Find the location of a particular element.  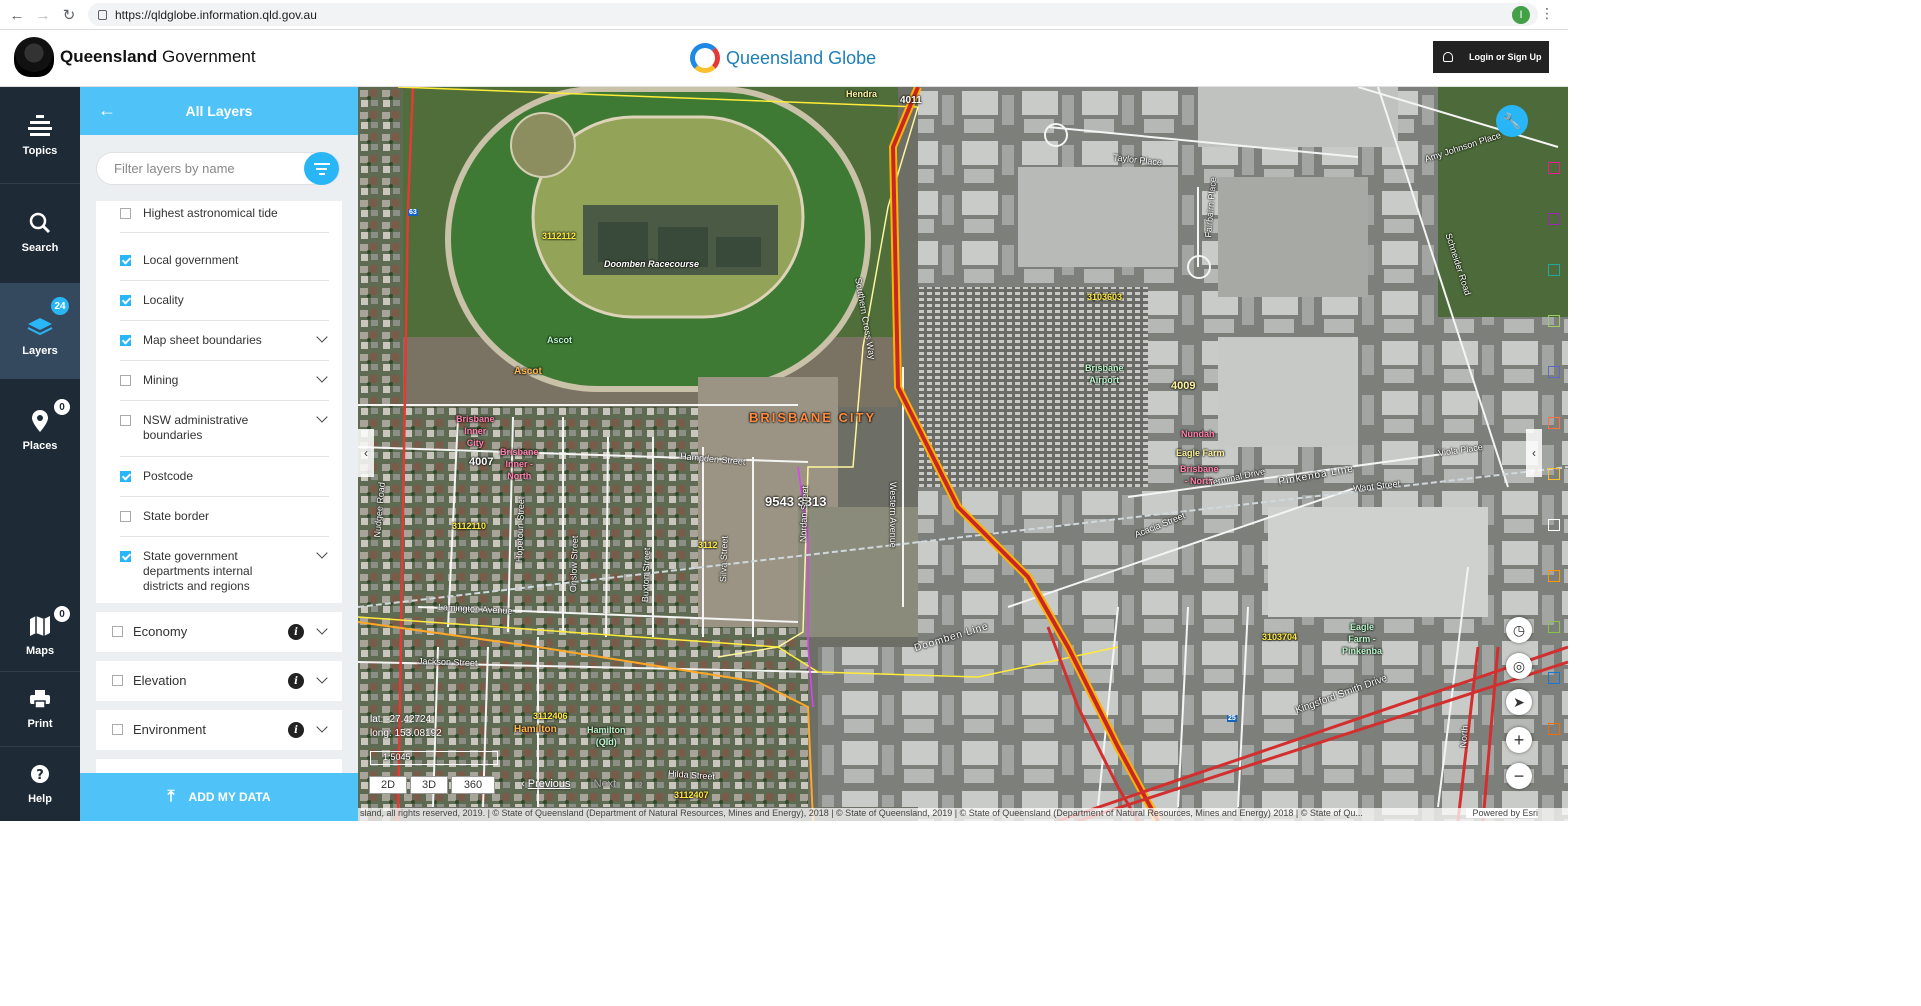

economy-checkbox is located at coordinates (117, 631).